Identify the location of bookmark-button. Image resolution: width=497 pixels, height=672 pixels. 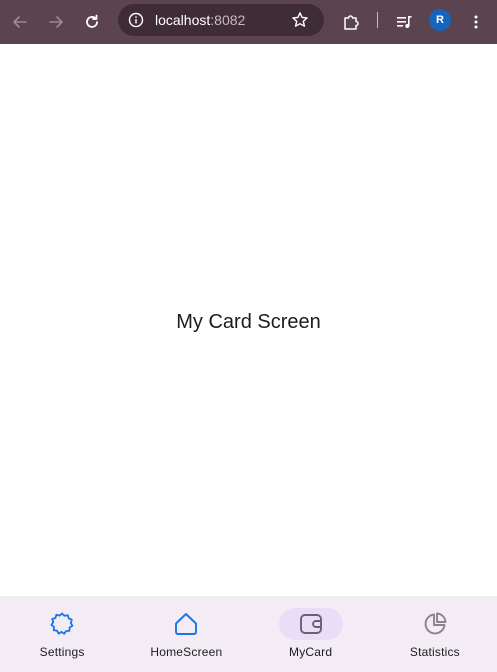
(300, 20).